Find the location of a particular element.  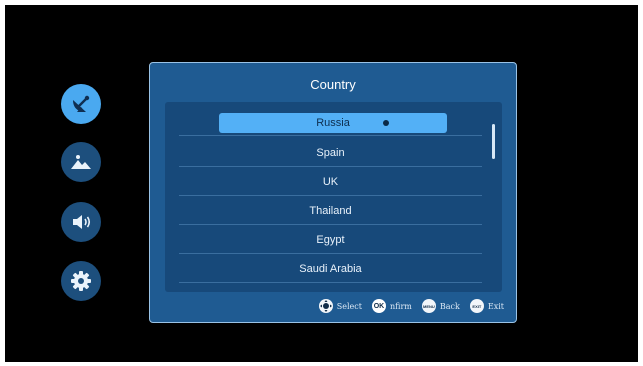

list-item-selected: Russia is located at coordinates (333, 123).